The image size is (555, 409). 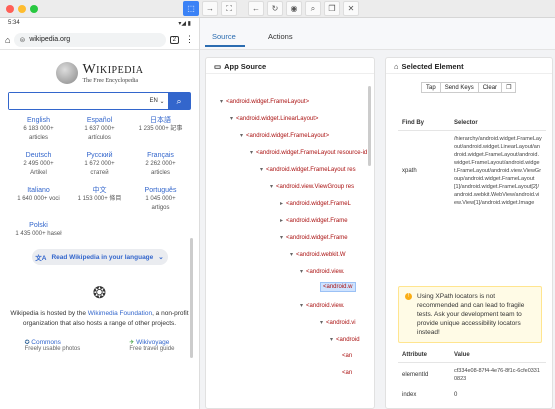 I want to click on warning-icon: !, so click(x=408, y=296).